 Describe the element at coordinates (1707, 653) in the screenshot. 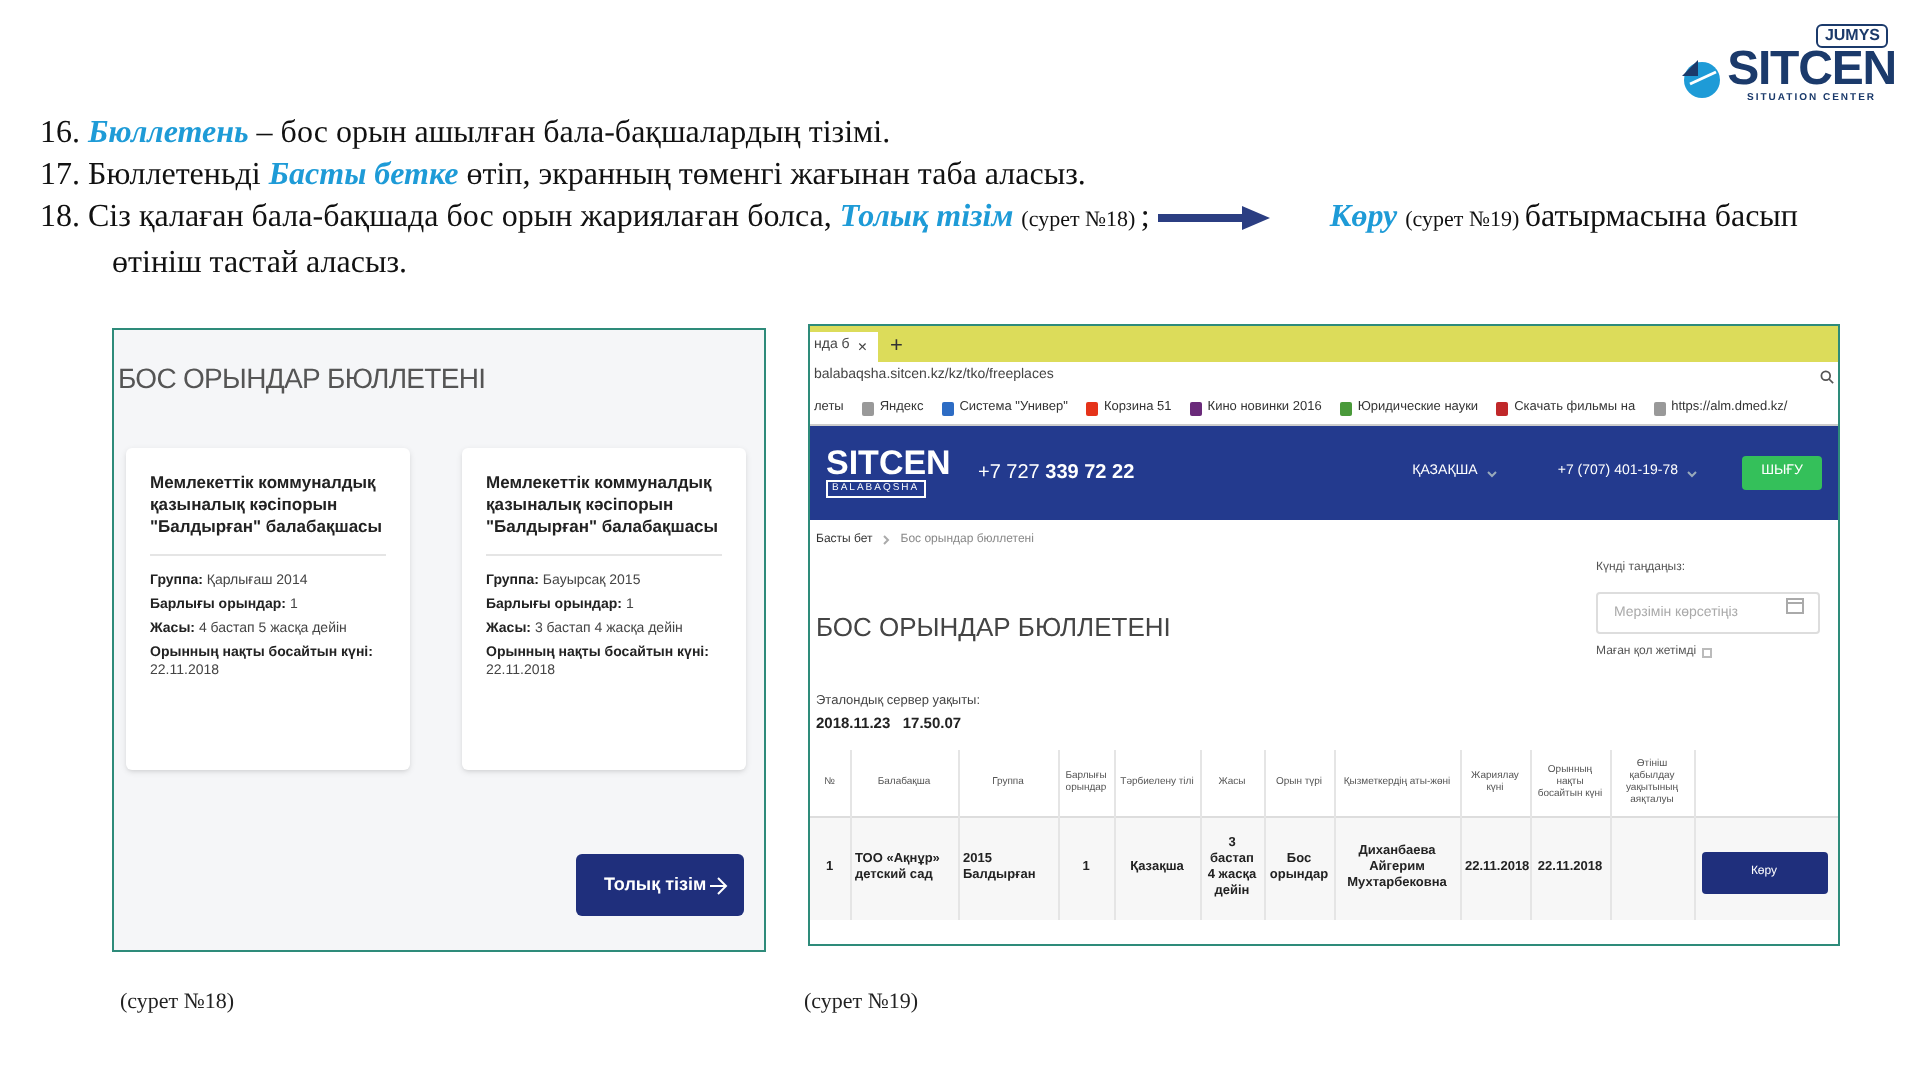

I see `checkbox` at that location.